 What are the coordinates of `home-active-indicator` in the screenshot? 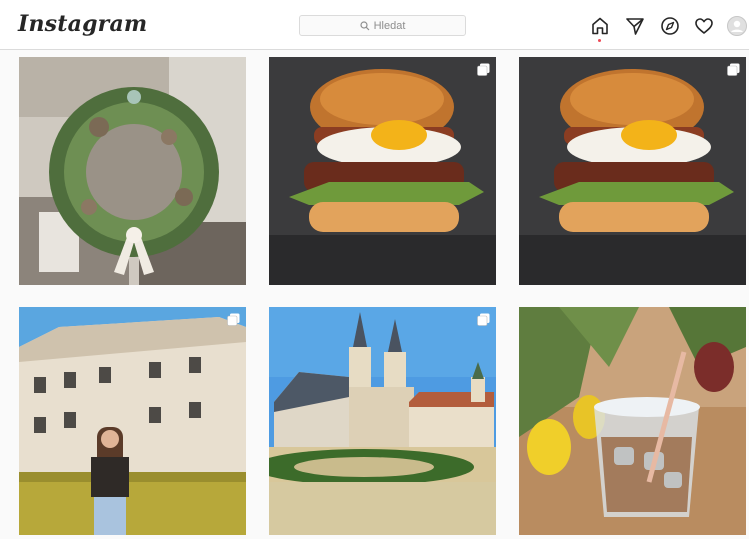 It's located at (599, 40).